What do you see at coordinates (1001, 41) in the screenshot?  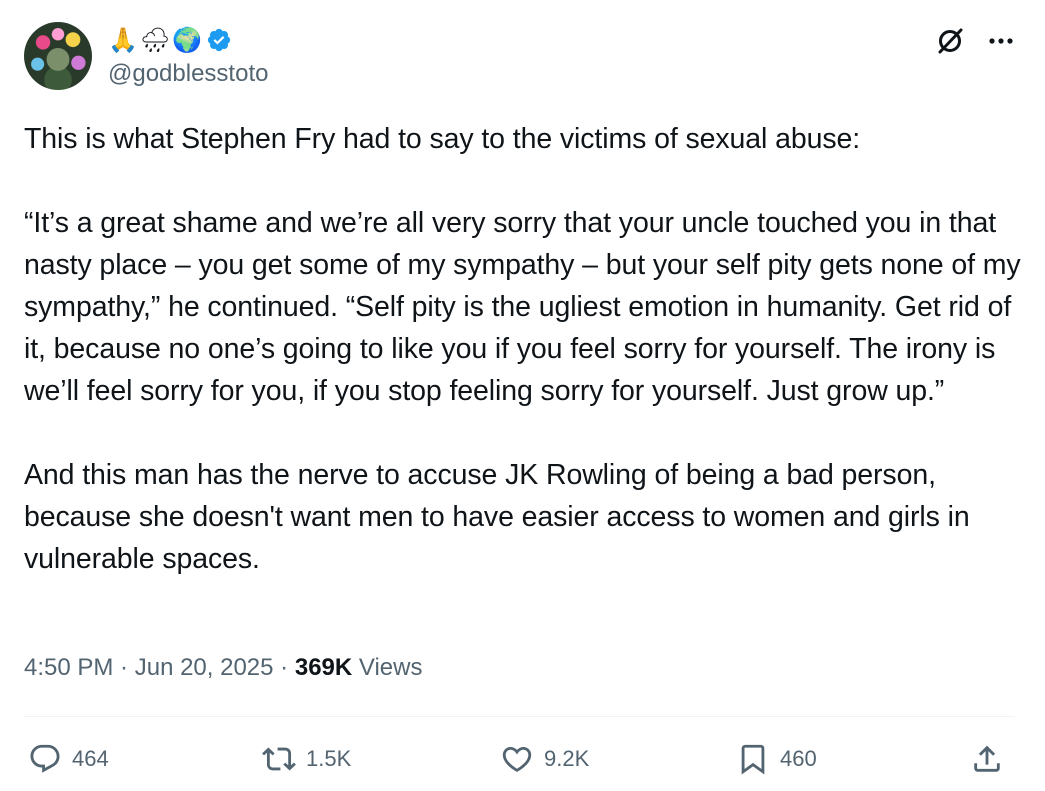 I see `more-icon` at bounding box center [1001, 41].